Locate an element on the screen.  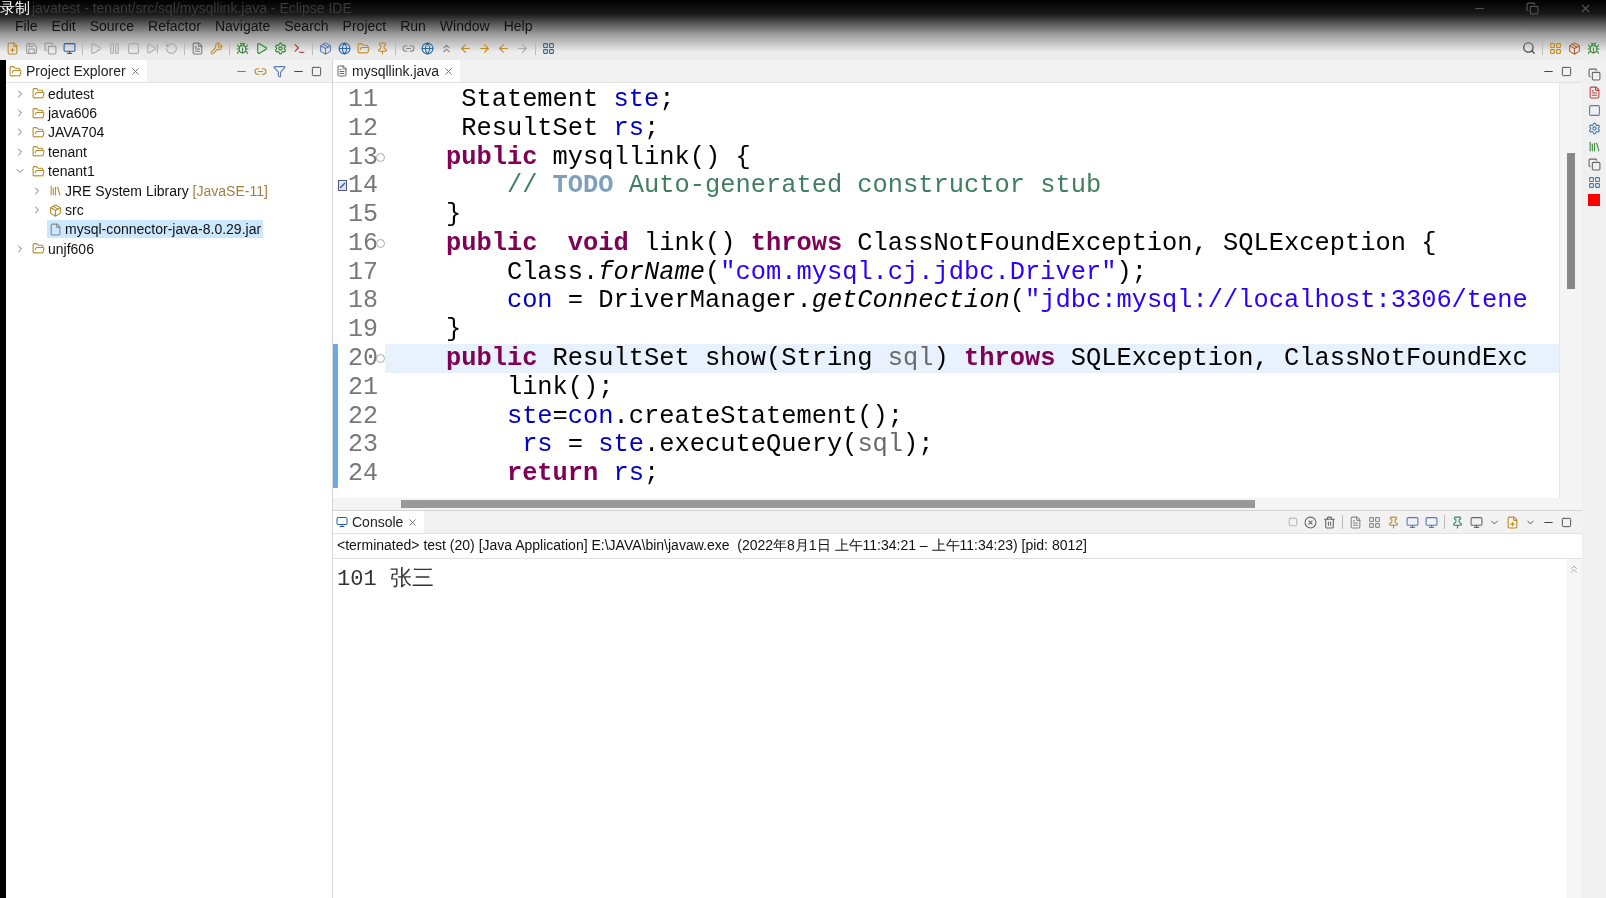
menu-item: Search is located at coordinates (306, 26).